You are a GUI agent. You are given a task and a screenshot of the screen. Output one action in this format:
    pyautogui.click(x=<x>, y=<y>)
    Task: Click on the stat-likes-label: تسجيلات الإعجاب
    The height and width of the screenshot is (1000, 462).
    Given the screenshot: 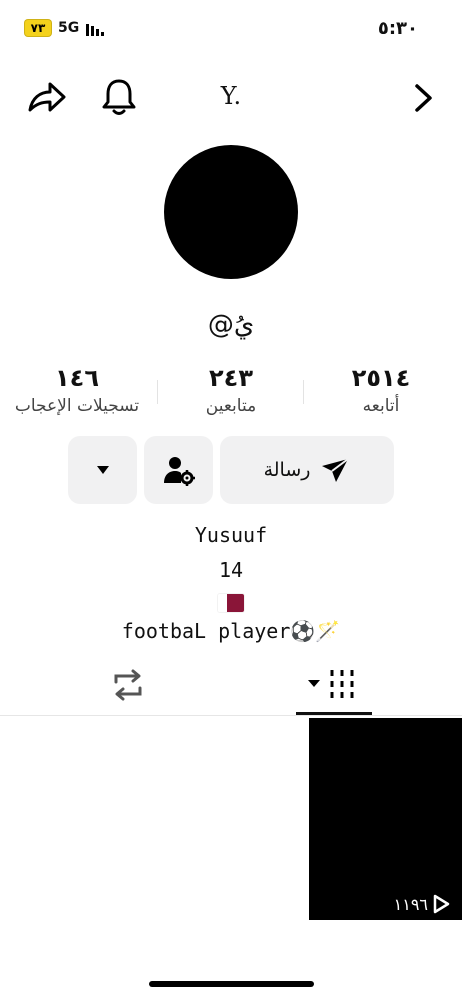 What is the action you would take?
    pyautogui.click(x=77, y=406)
    